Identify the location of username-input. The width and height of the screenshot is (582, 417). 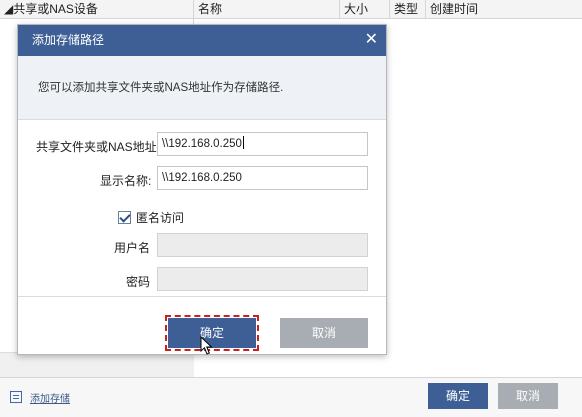
(262, 245).